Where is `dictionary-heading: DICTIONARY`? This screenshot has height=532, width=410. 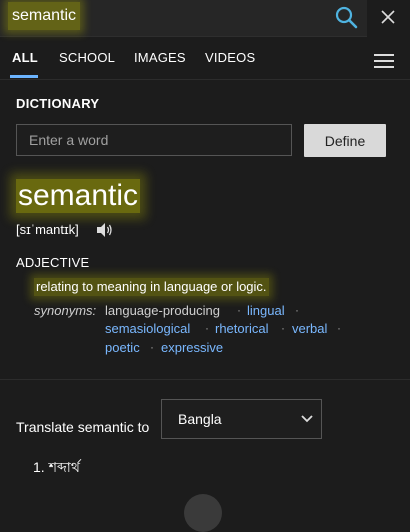 dictionary-heading: DICTIONARY is located at coordinates (58, 103).